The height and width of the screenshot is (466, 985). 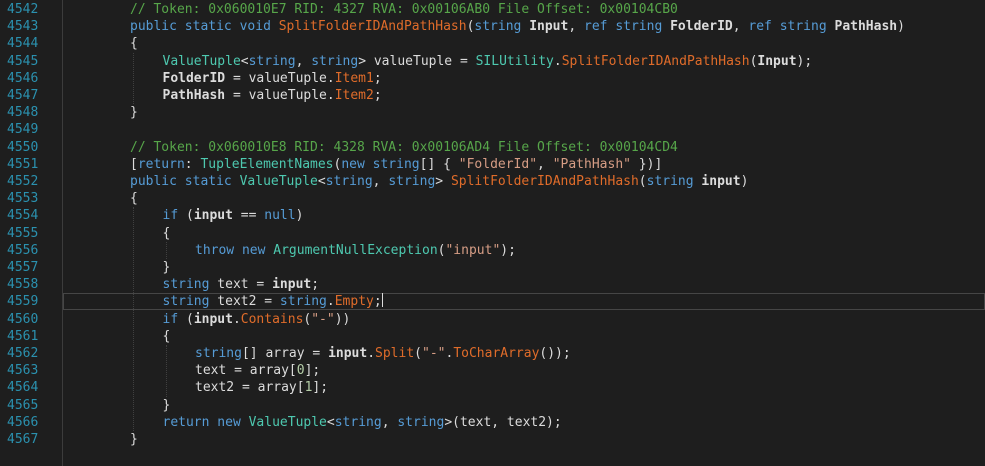 I want to click on code-line: 4554 if (input == null), so click(x=492, y=215).